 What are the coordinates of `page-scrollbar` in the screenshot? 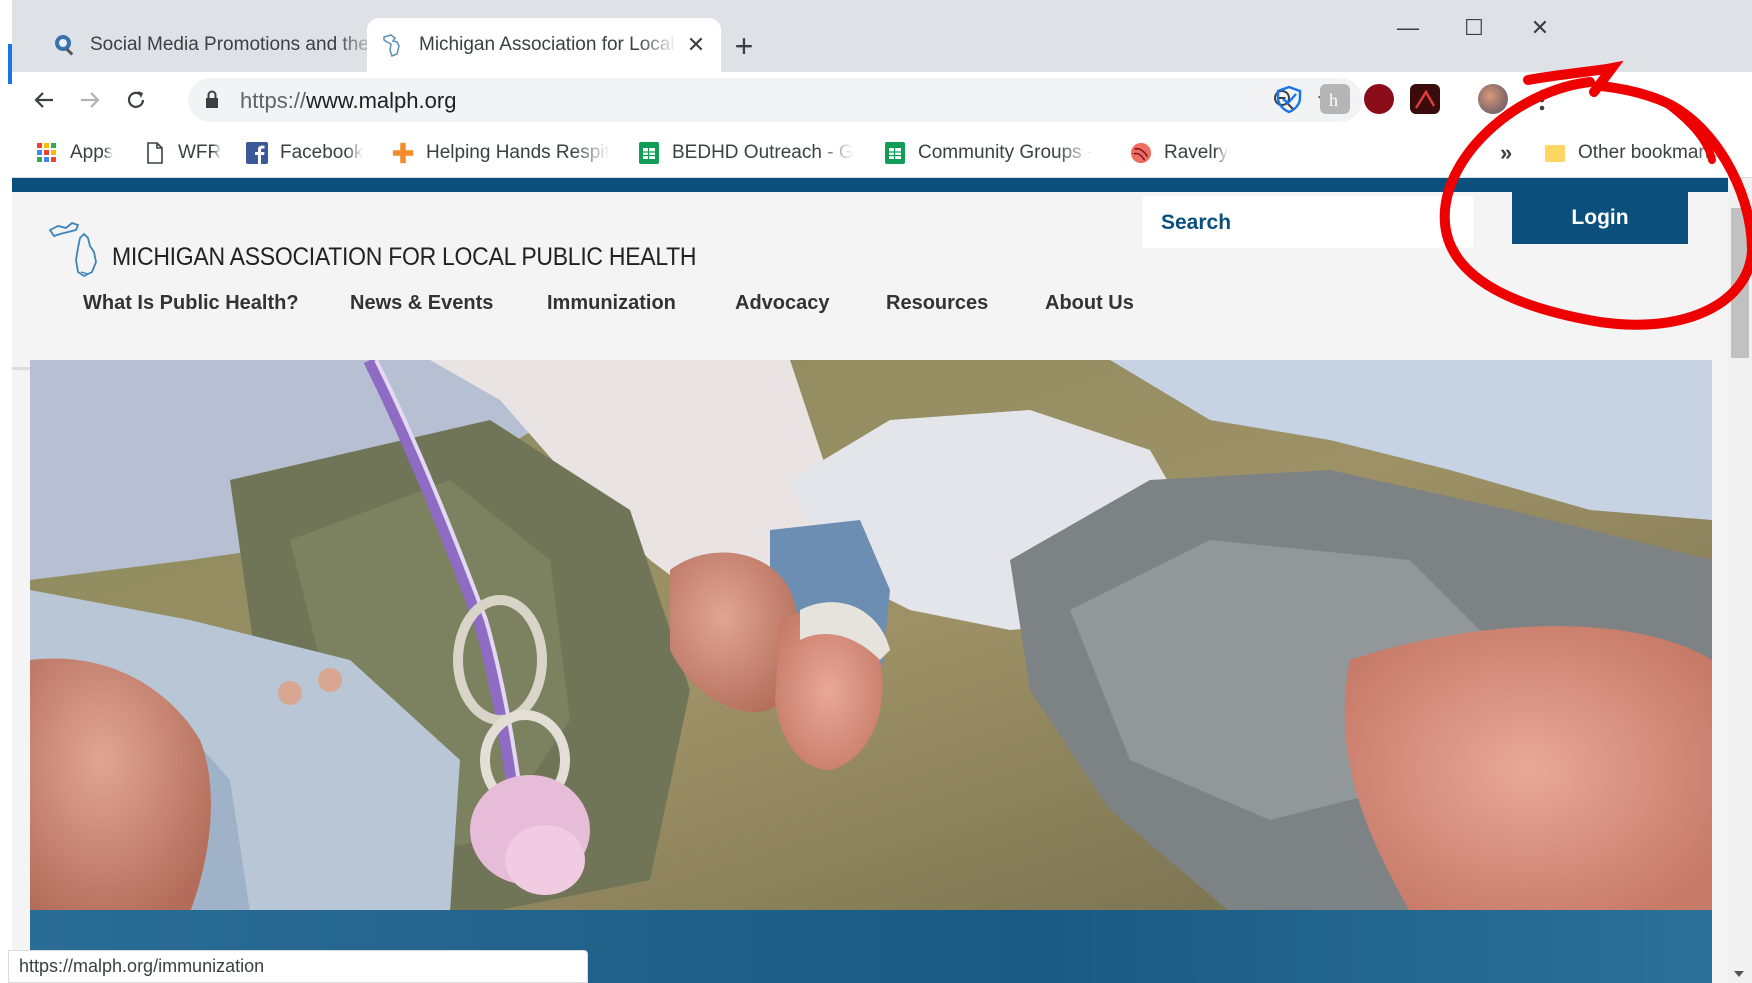 It's located at (1740, 580).